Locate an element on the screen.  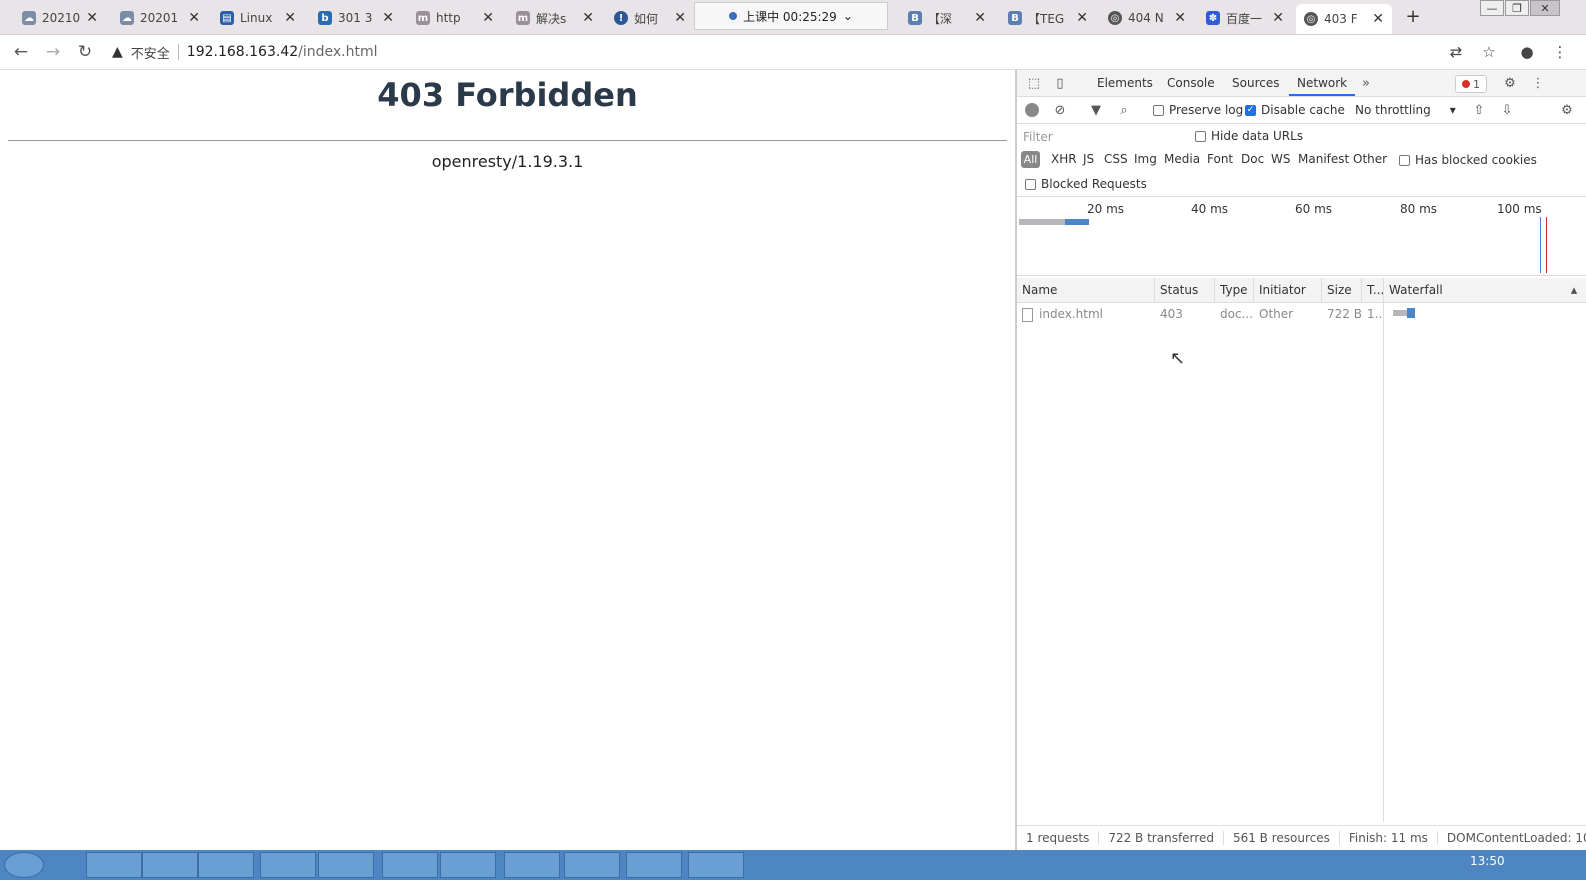
type-filter-media: Media is located at coordinates (1182, 159).